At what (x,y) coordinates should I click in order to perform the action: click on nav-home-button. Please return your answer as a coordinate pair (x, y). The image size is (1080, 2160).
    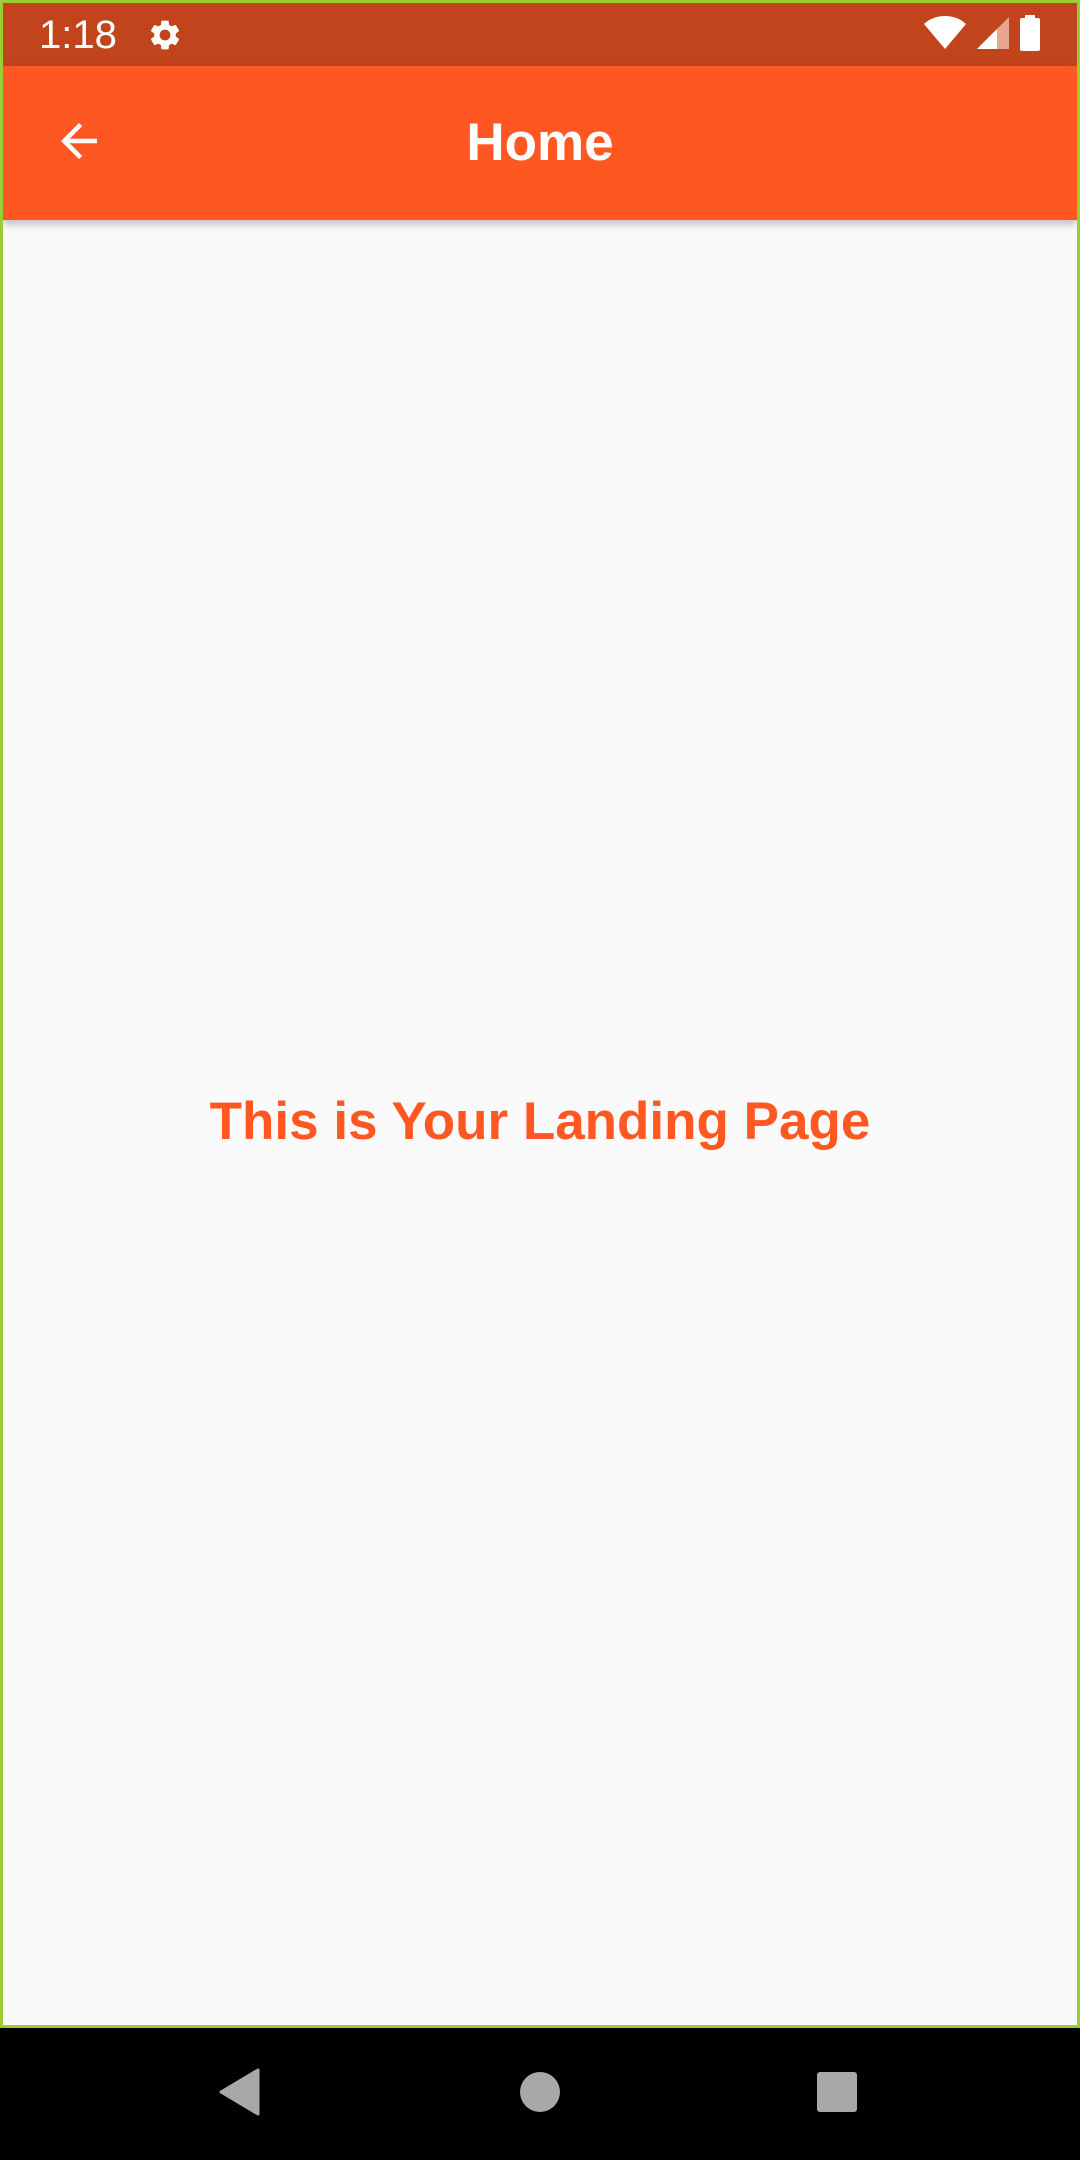
    Looking at the image, I should click on (540, 2094).